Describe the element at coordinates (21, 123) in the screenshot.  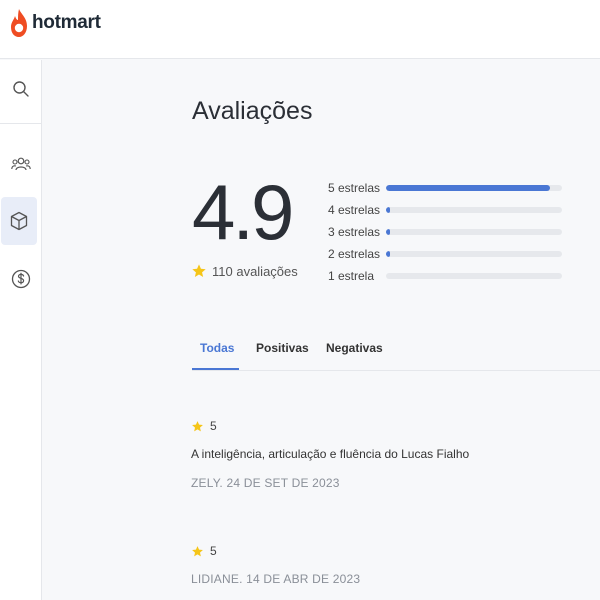
I see `sidebar-divider` at that location.